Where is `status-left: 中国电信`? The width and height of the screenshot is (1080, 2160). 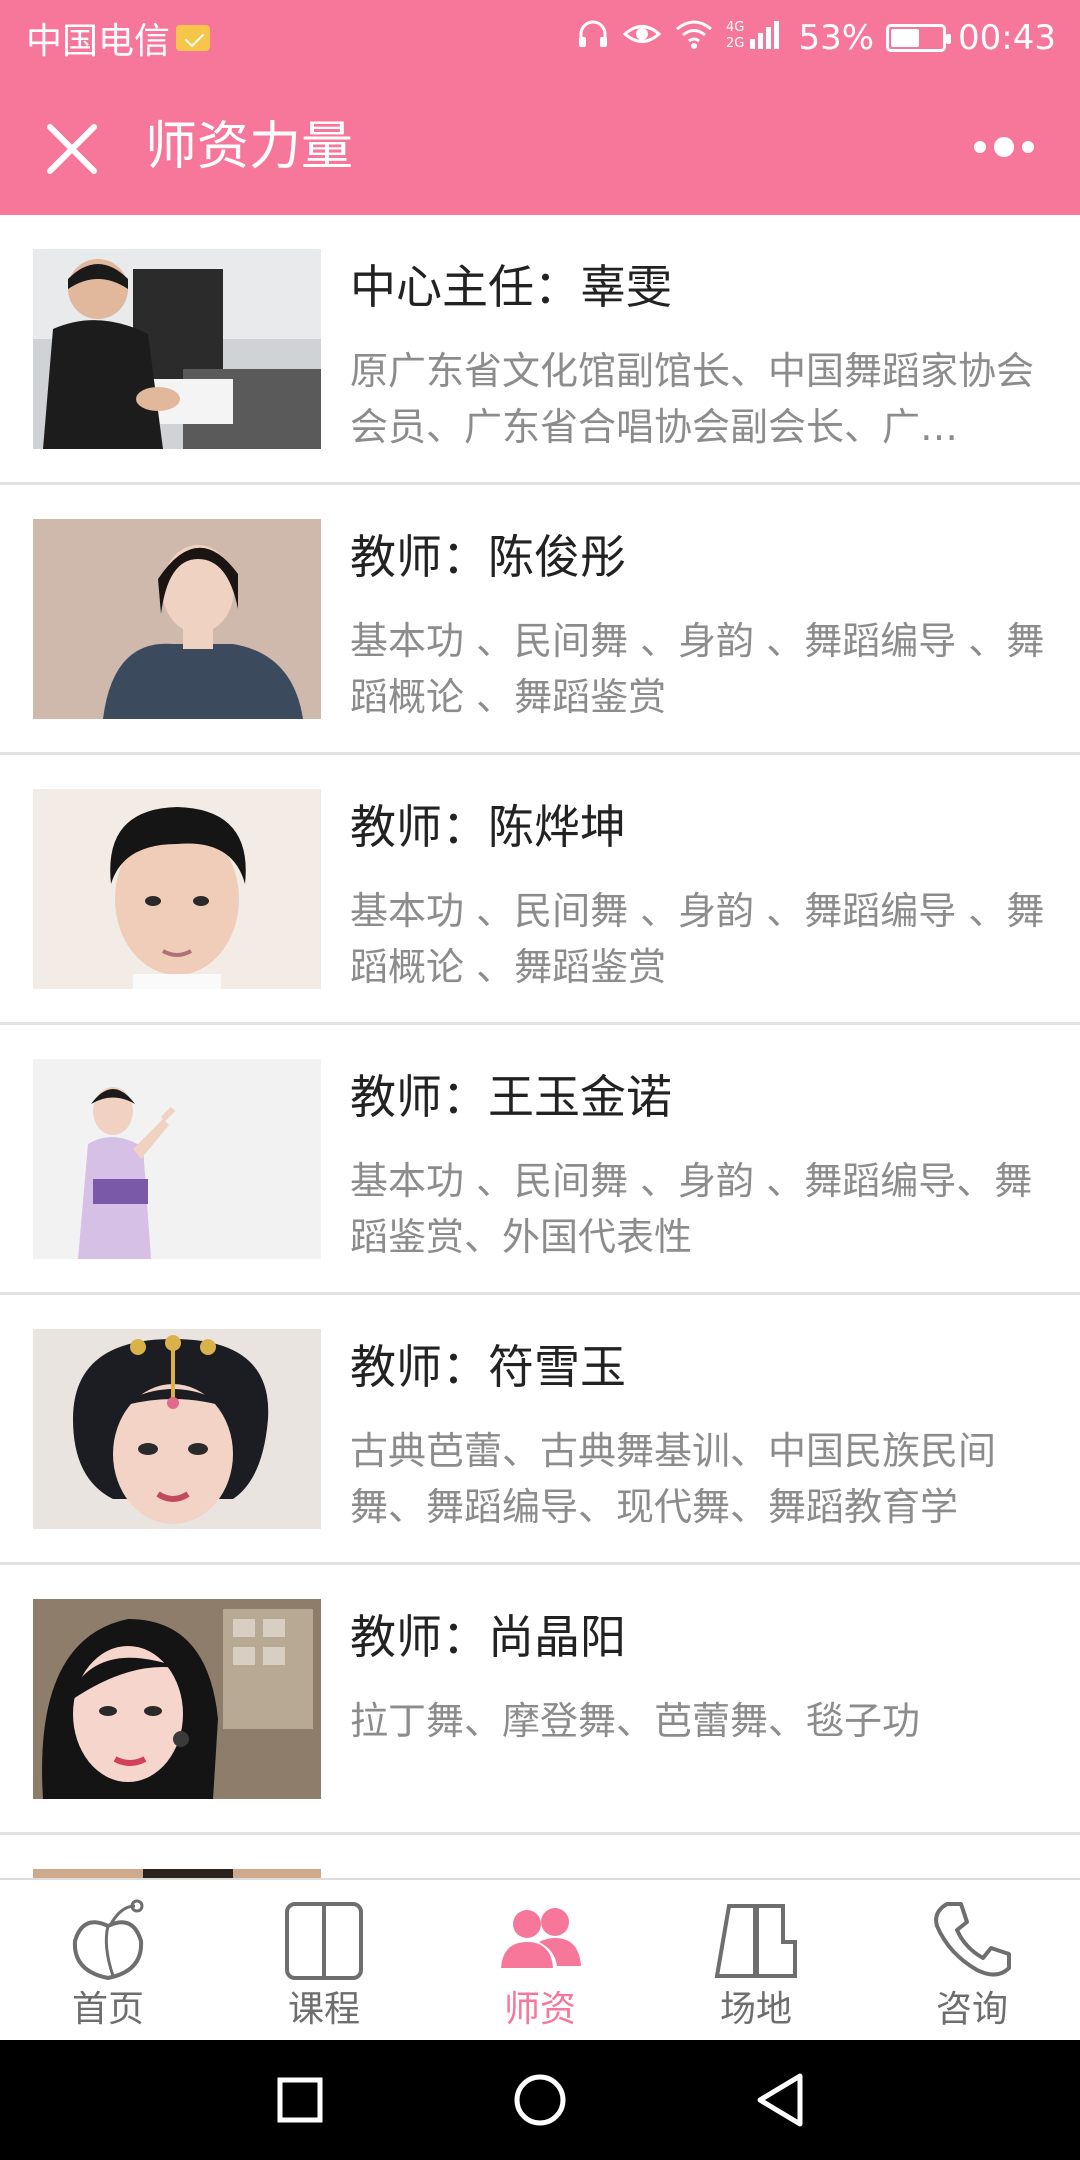 status-left: 中国电信 is located at coordinates (118, 38).